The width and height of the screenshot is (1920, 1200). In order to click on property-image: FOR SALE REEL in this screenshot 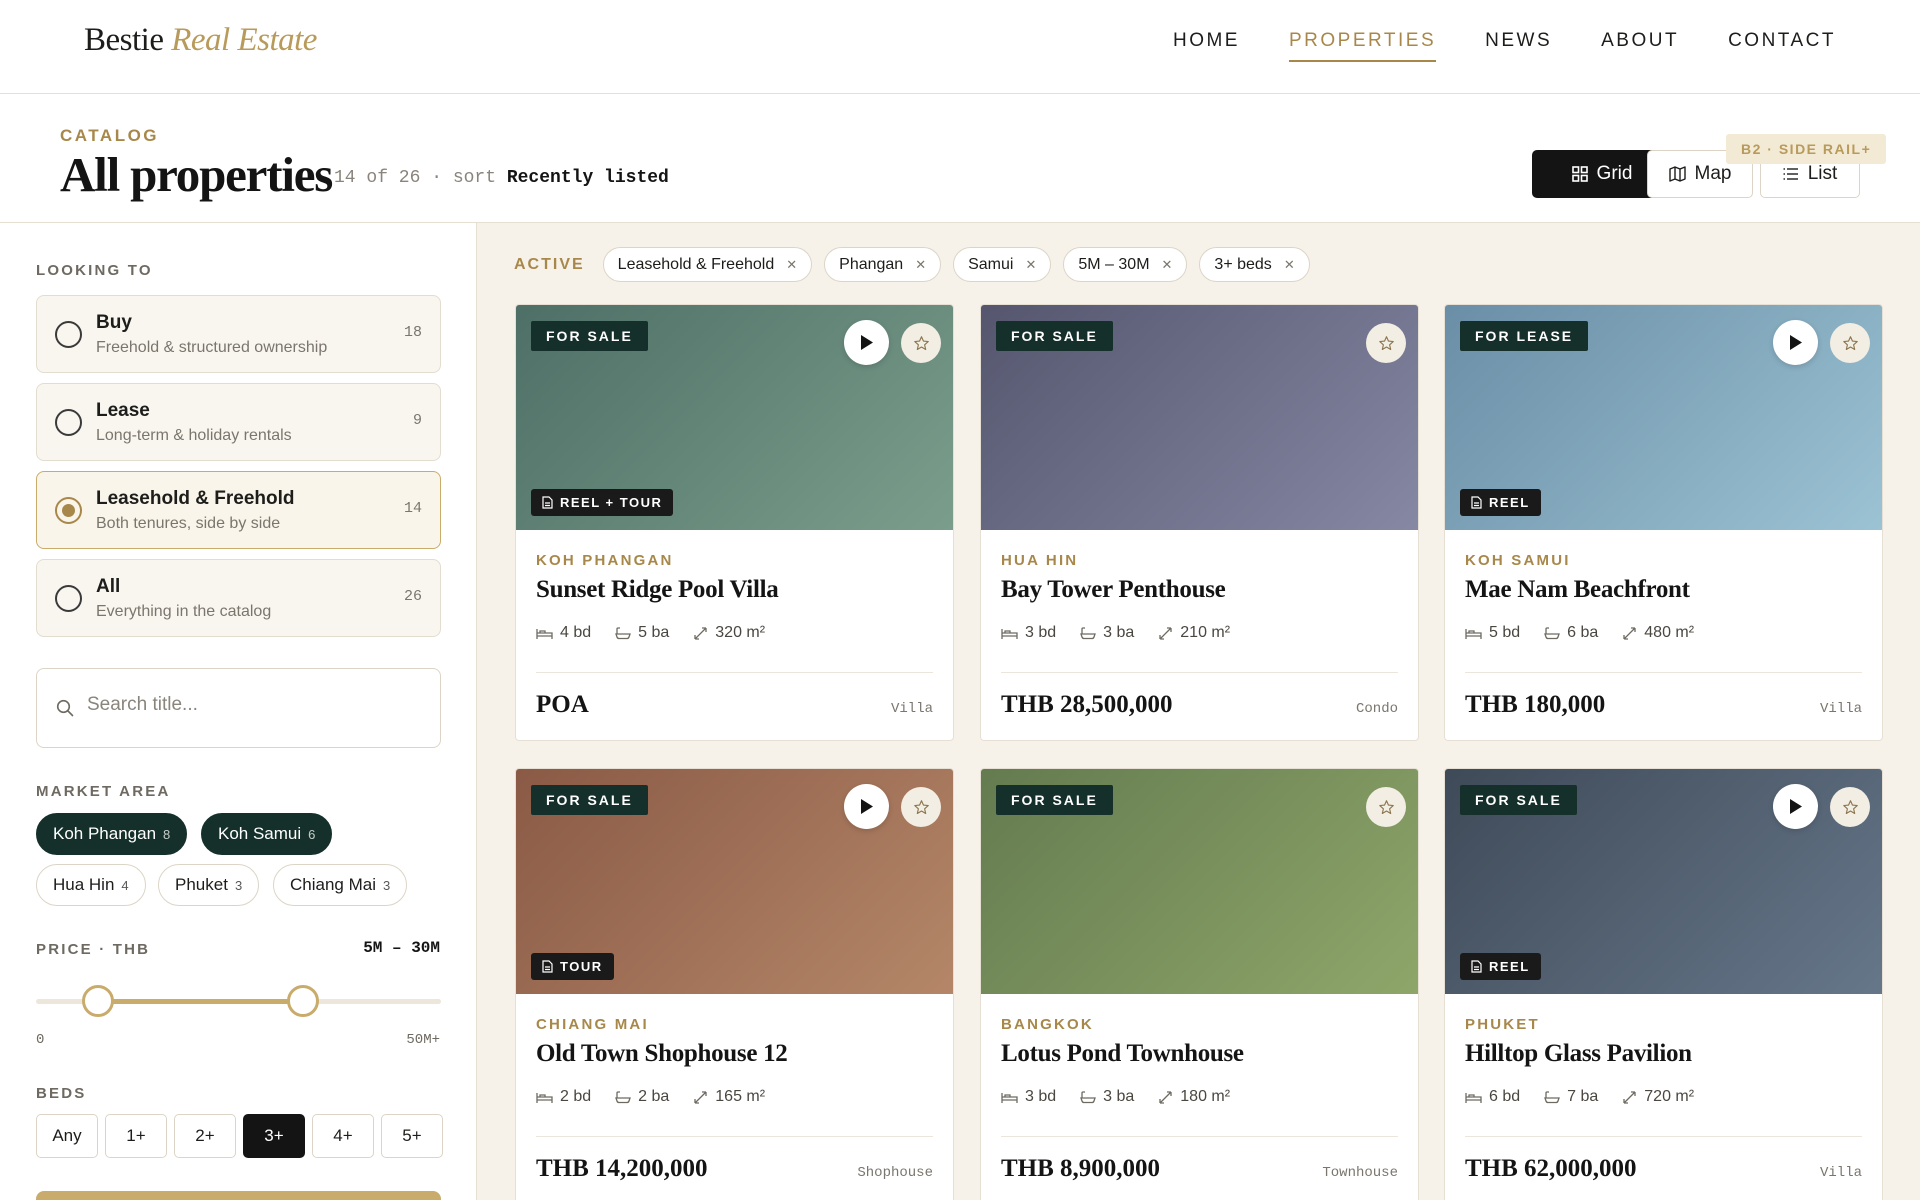, I will do `click(1663, 881)`.